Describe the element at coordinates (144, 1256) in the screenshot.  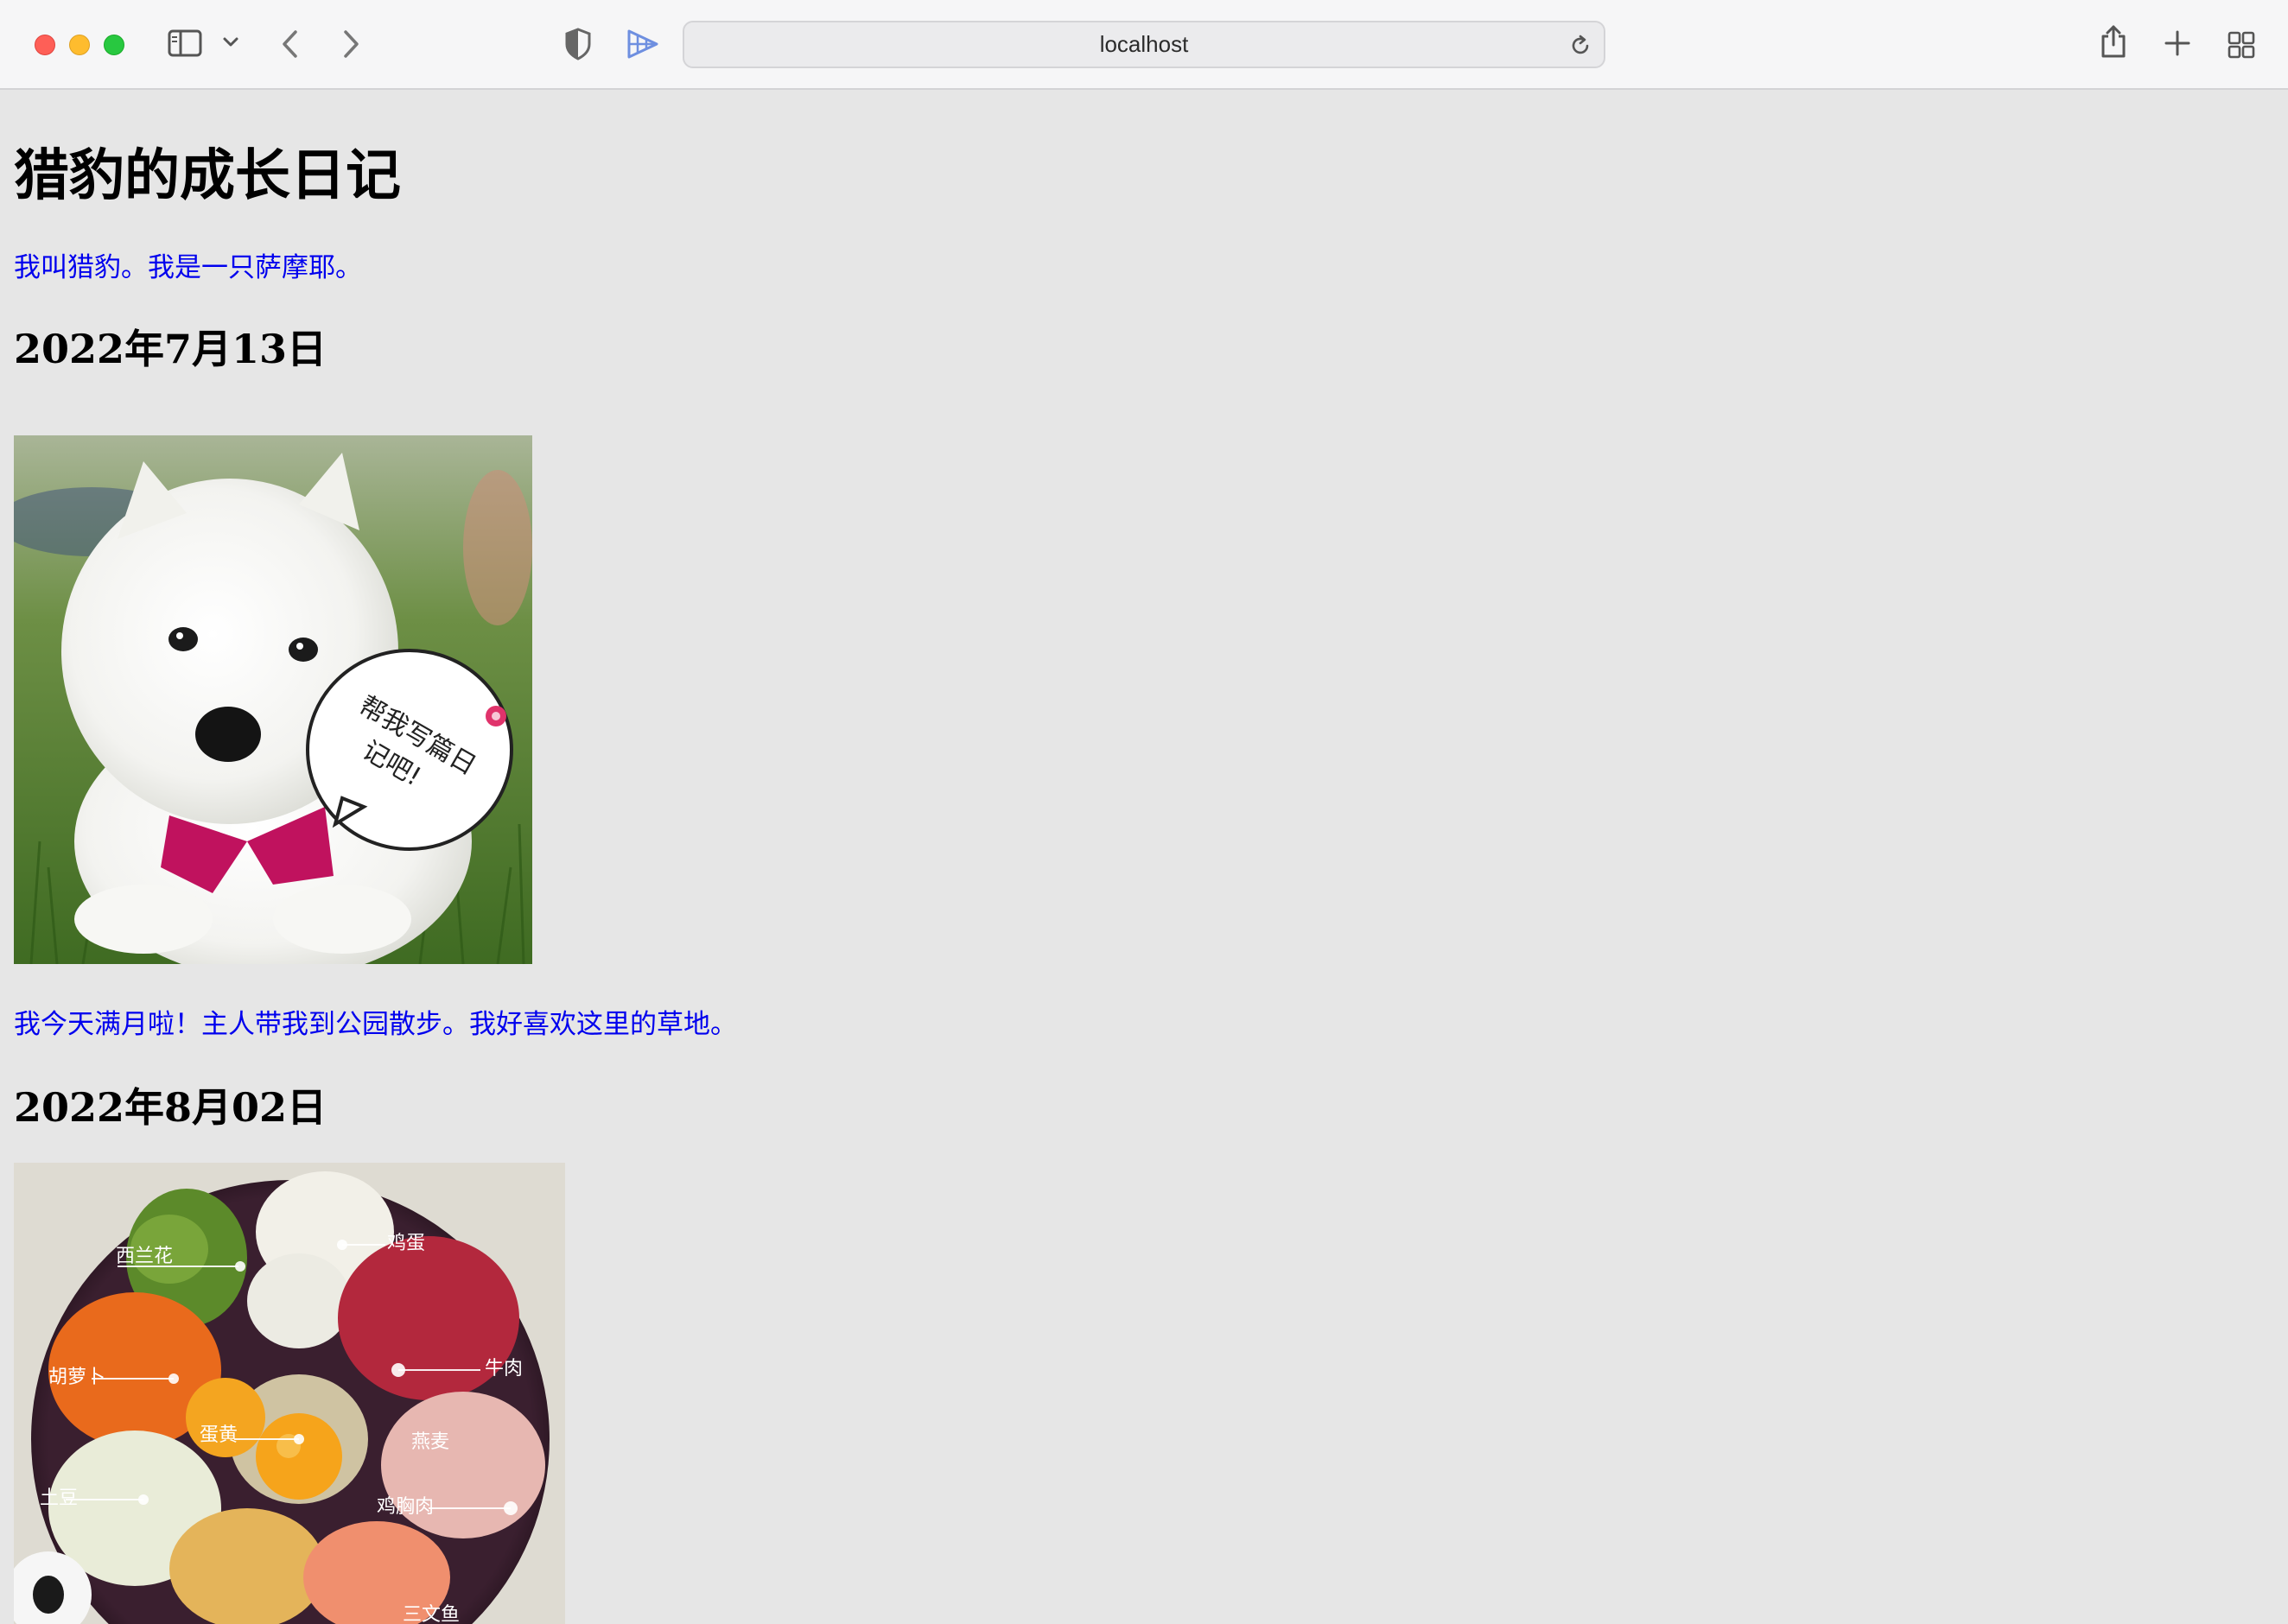
I see `svg-text: 西兰花` at that location.